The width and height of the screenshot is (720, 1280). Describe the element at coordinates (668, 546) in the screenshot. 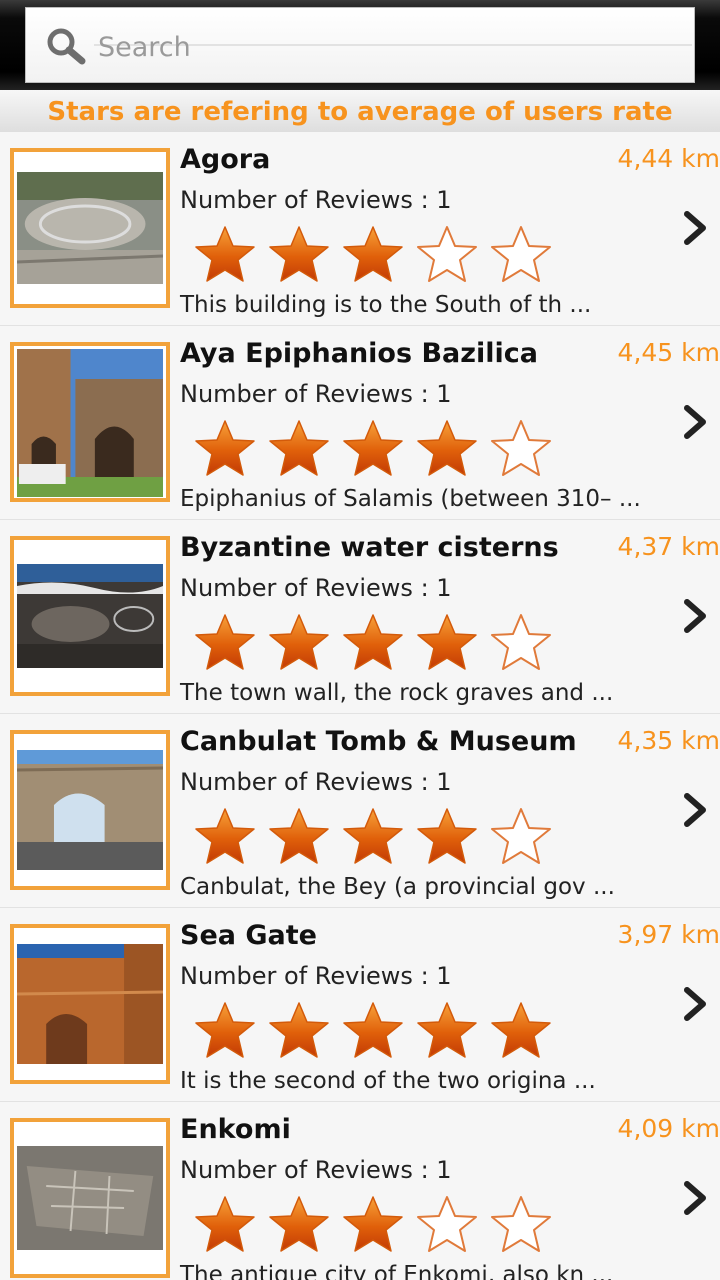

I see `place-distance: 4,37 km` at that location.